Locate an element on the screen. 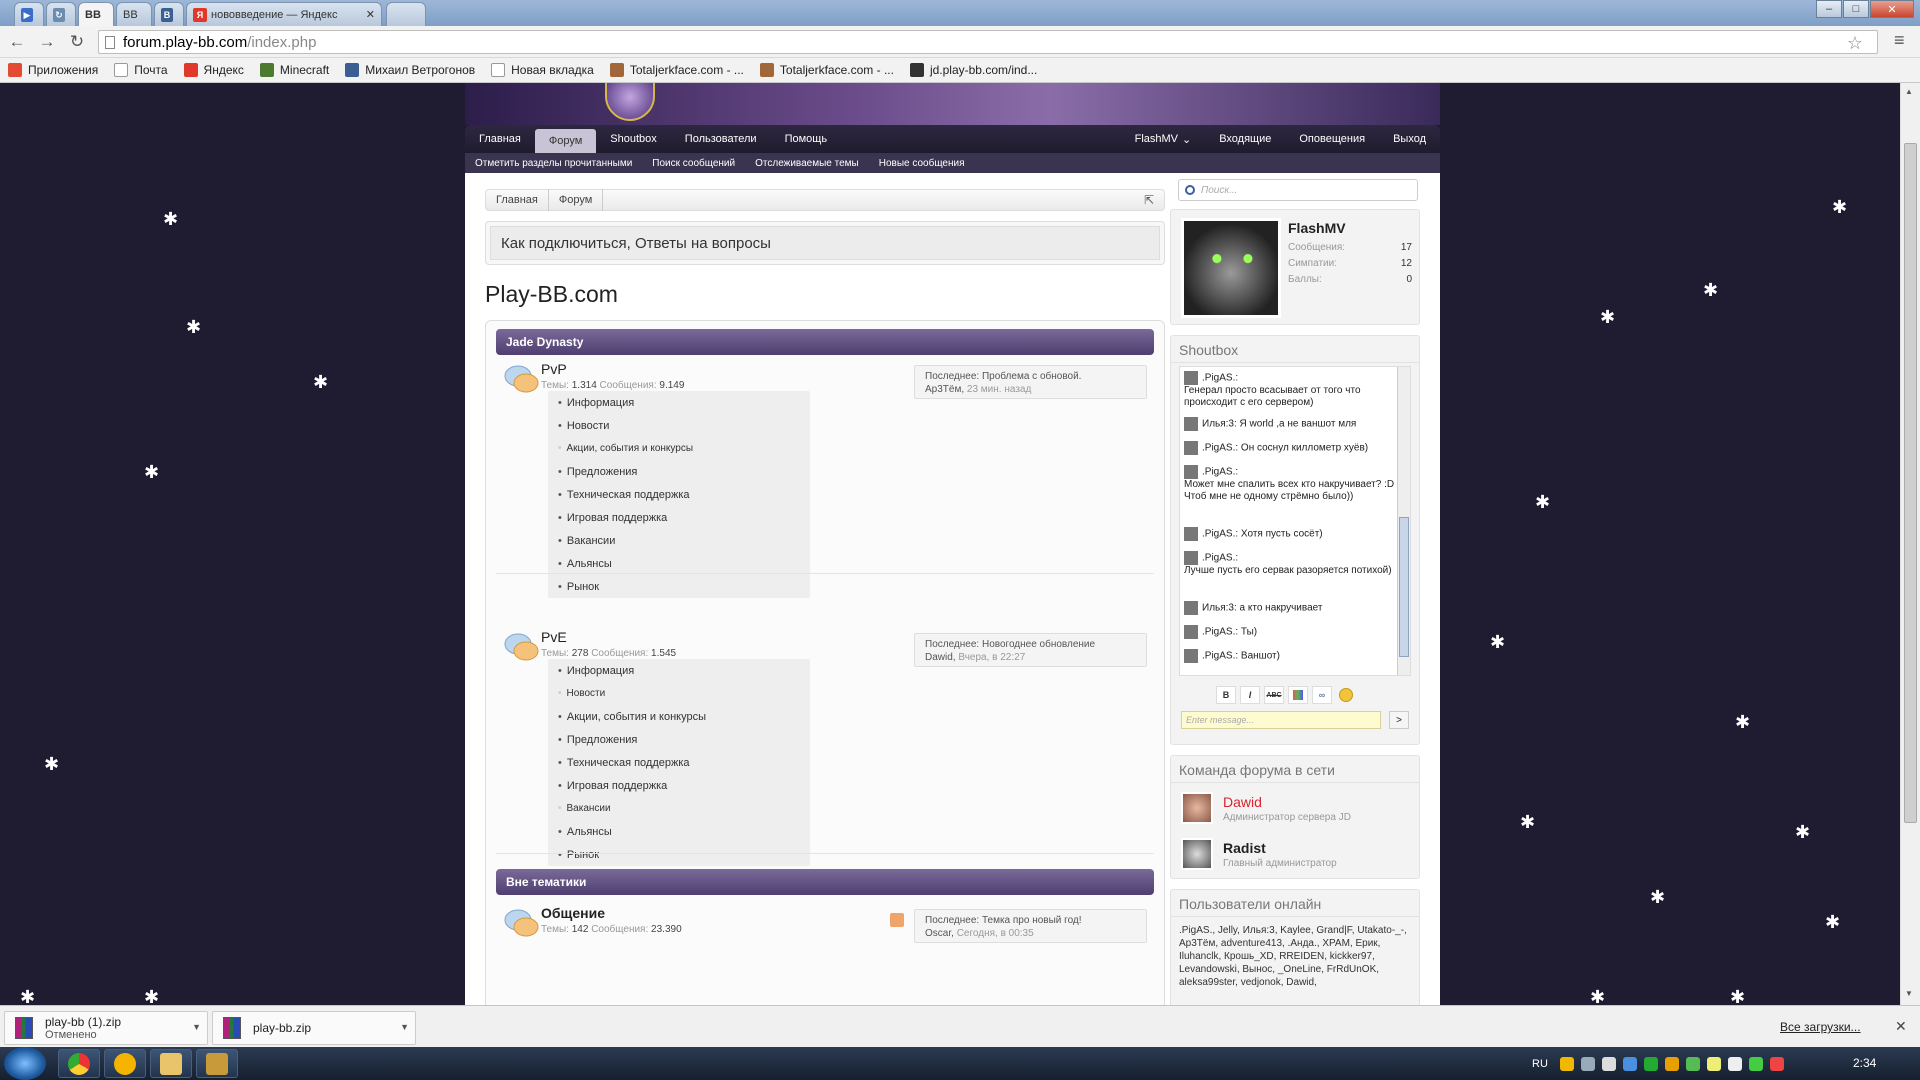 This screenshot has width=1920, height=1080. scroll-down-icon: ▼ is located at coordinates (1909, 993).